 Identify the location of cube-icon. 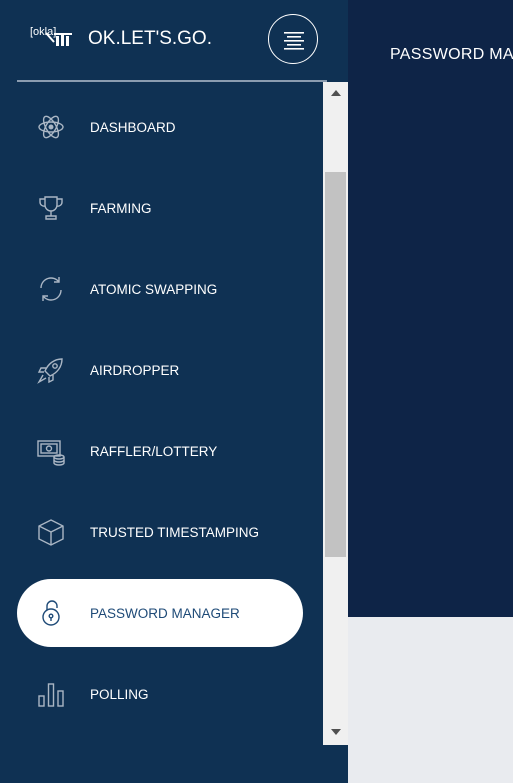
(51, 532).